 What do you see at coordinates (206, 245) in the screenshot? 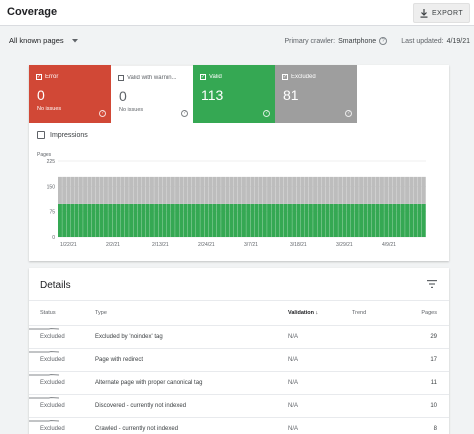
I see `x-tick-label: 2/24/21` at bounding box center [206, 245].